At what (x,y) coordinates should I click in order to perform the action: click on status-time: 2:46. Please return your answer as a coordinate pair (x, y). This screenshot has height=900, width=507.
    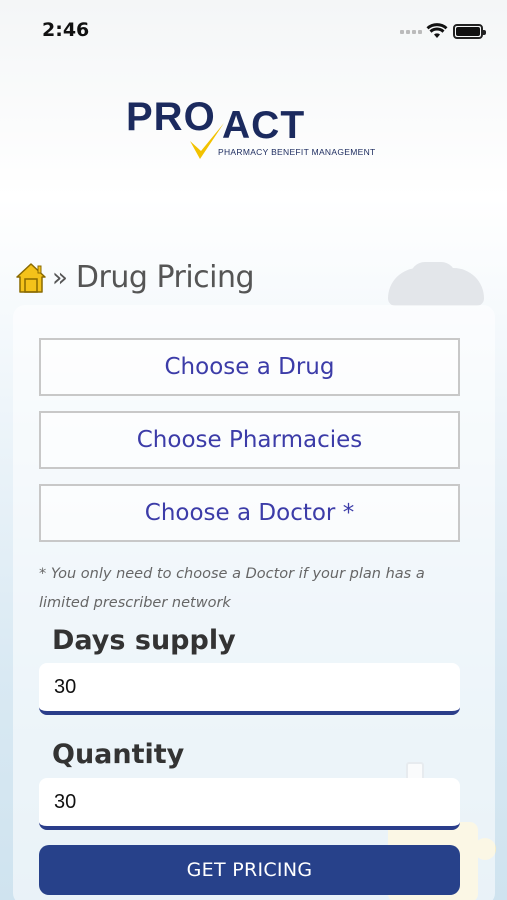
    Looking at the image, I should click on (66, 30).